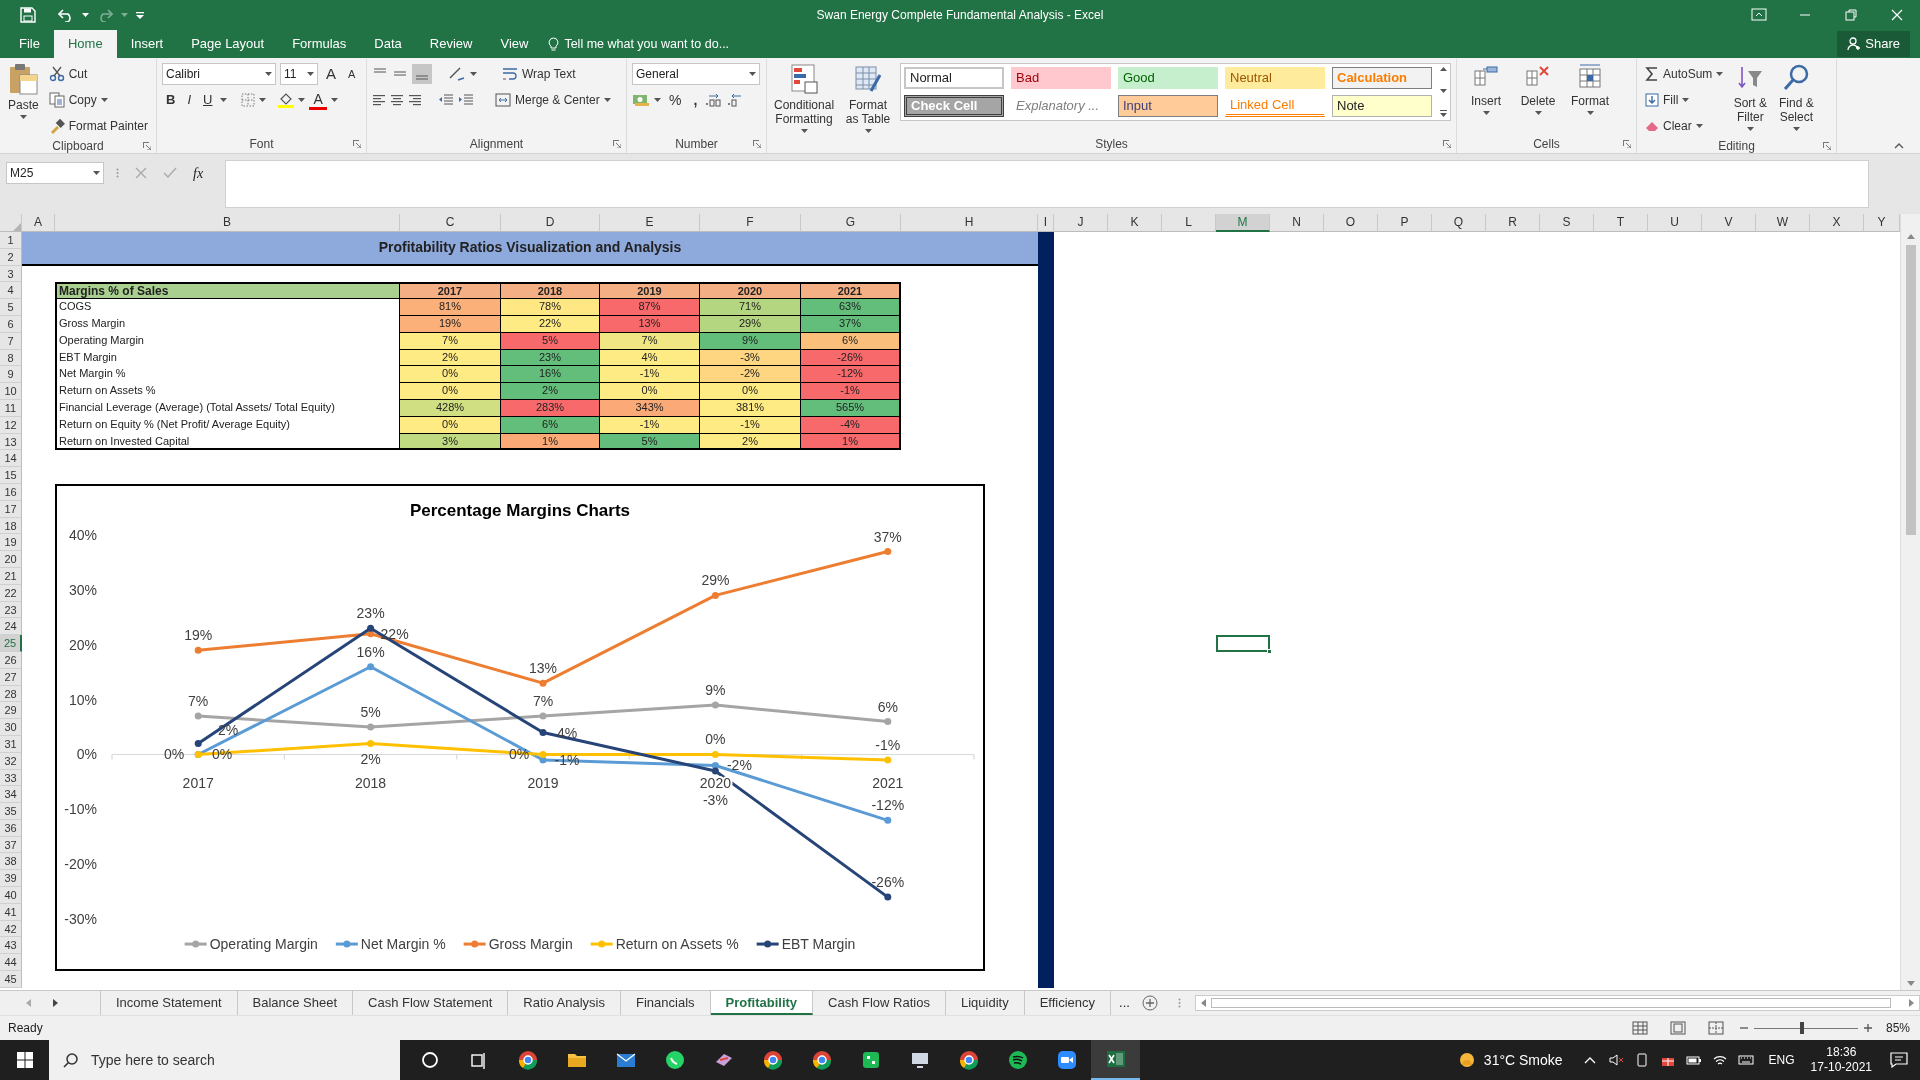 This screenshot has height=1080, width=1920. Describe the element at coordinates (11, 307) in the screenshot. I see `row-header: 5` at that location.